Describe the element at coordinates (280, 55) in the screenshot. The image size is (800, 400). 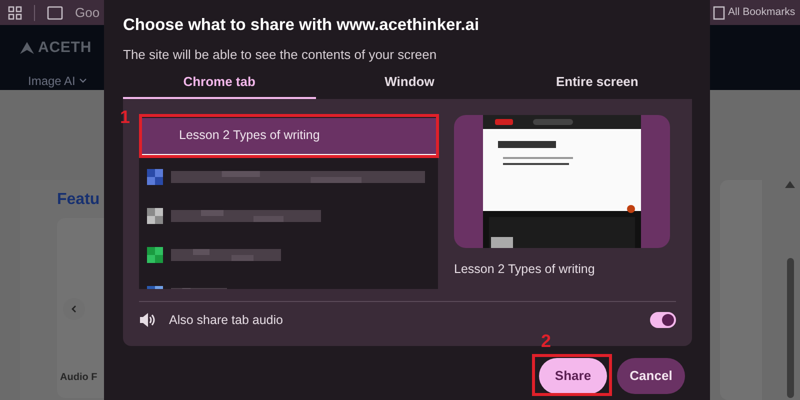
I see `dialog-subtitle: The site will be able to see the contents of your screen` at that location.